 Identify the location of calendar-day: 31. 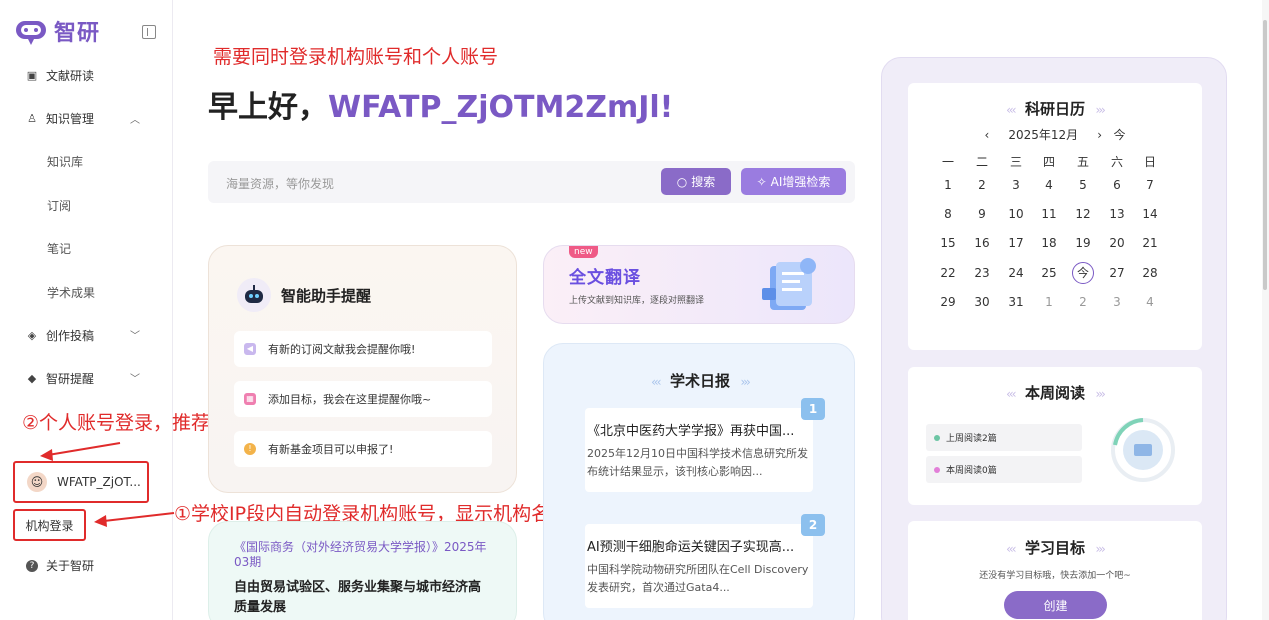
(1016, 302).